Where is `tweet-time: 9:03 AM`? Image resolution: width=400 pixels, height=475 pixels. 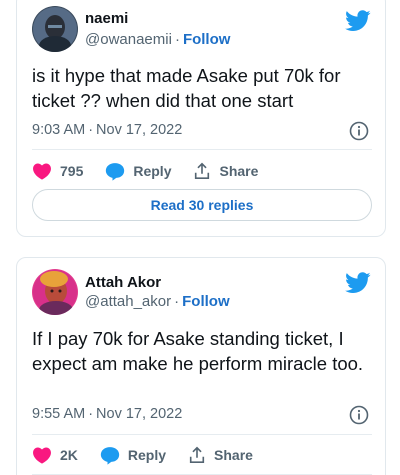
tweet-time: 9:03 AM is located at coordinates (59, 130).